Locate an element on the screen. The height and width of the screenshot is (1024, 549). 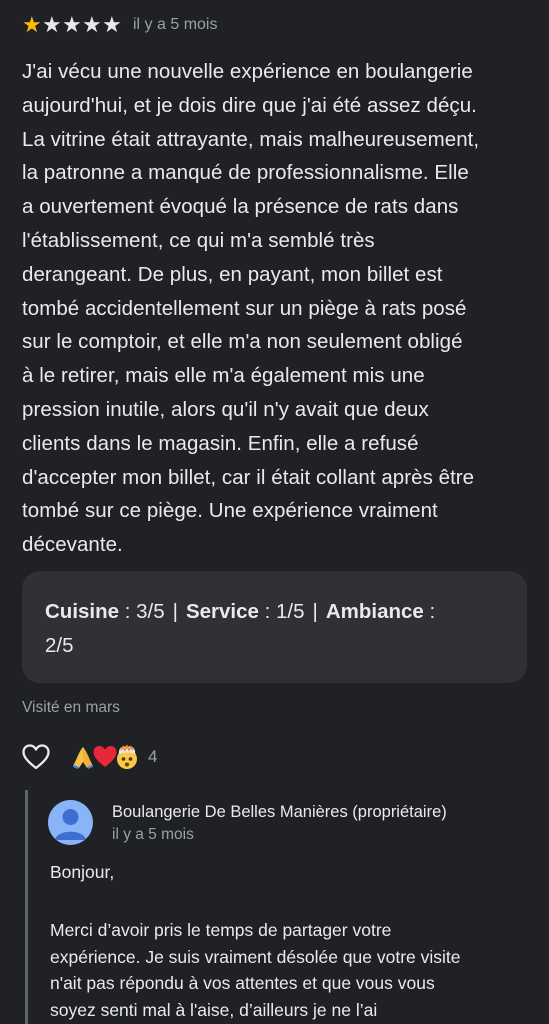
person-icon is located at coordinates (70, 824).